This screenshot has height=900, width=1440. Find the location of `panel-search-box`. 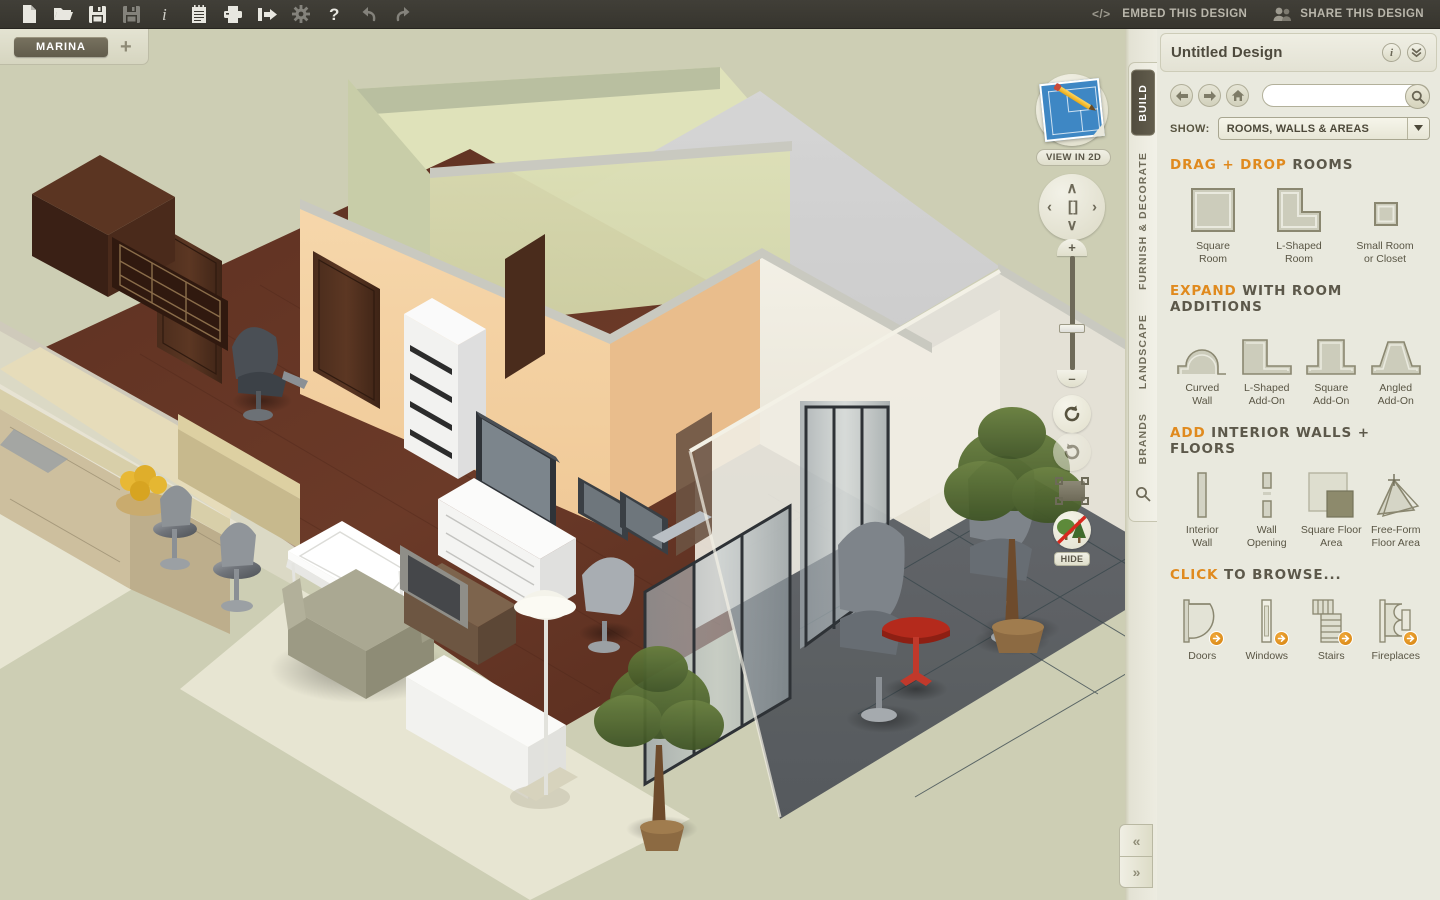

panel-search-box is located at coordinates (1346, 96).